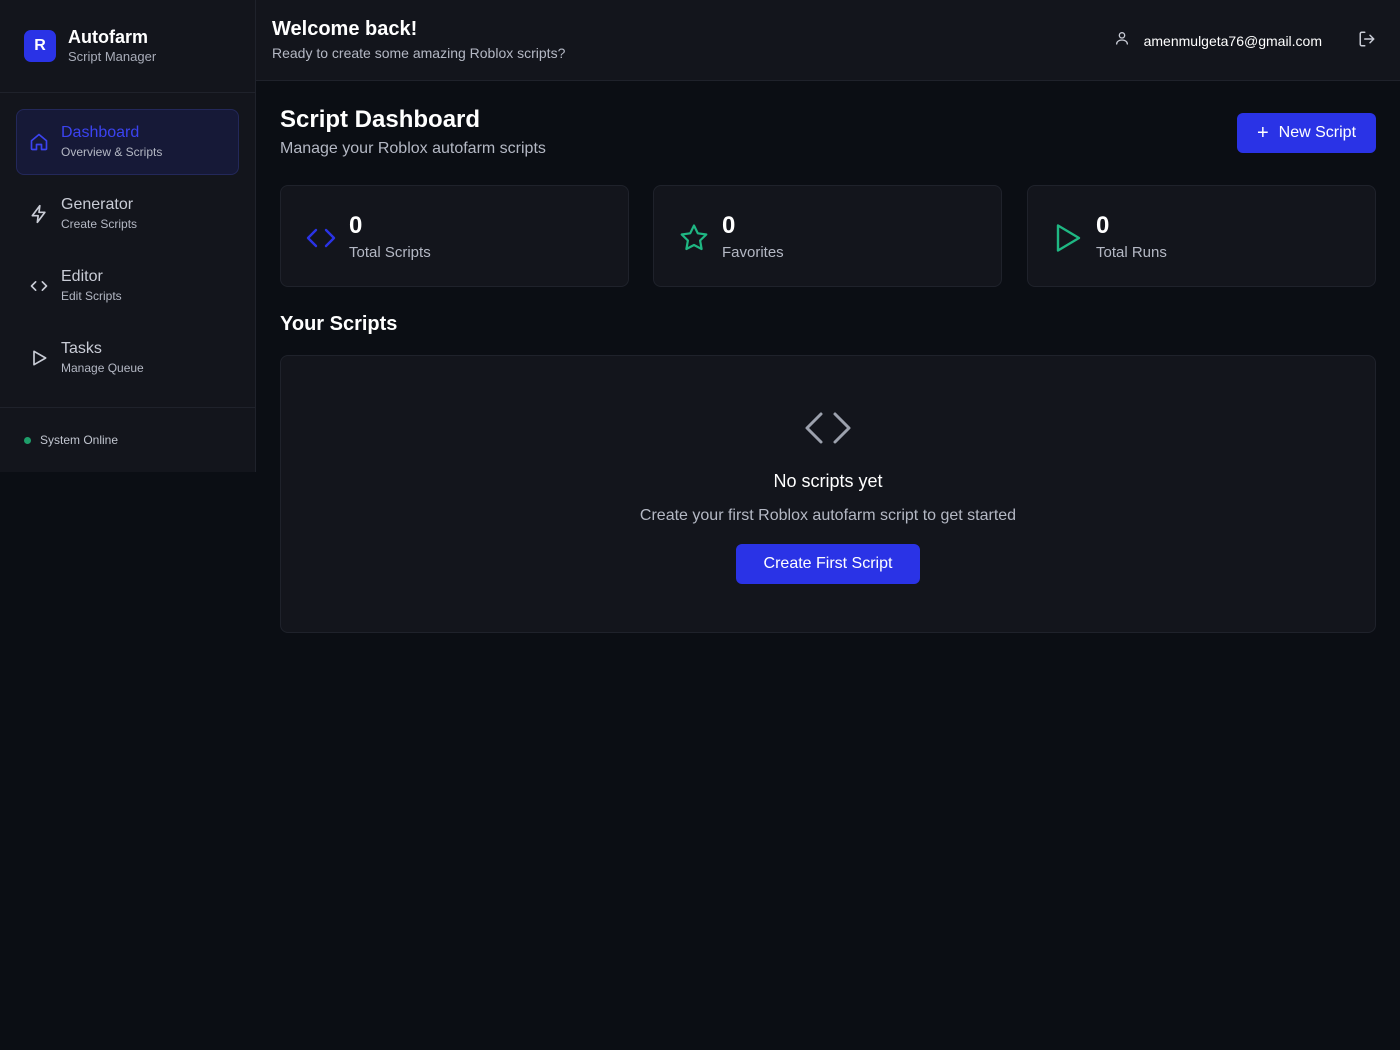 The image size is (1400, 1050). What do you see at coordinates (127, 358) in the screenshot?
I see `sidebar-item-tasks: Tasks Manage Queue` at bounding box center [127, 358].